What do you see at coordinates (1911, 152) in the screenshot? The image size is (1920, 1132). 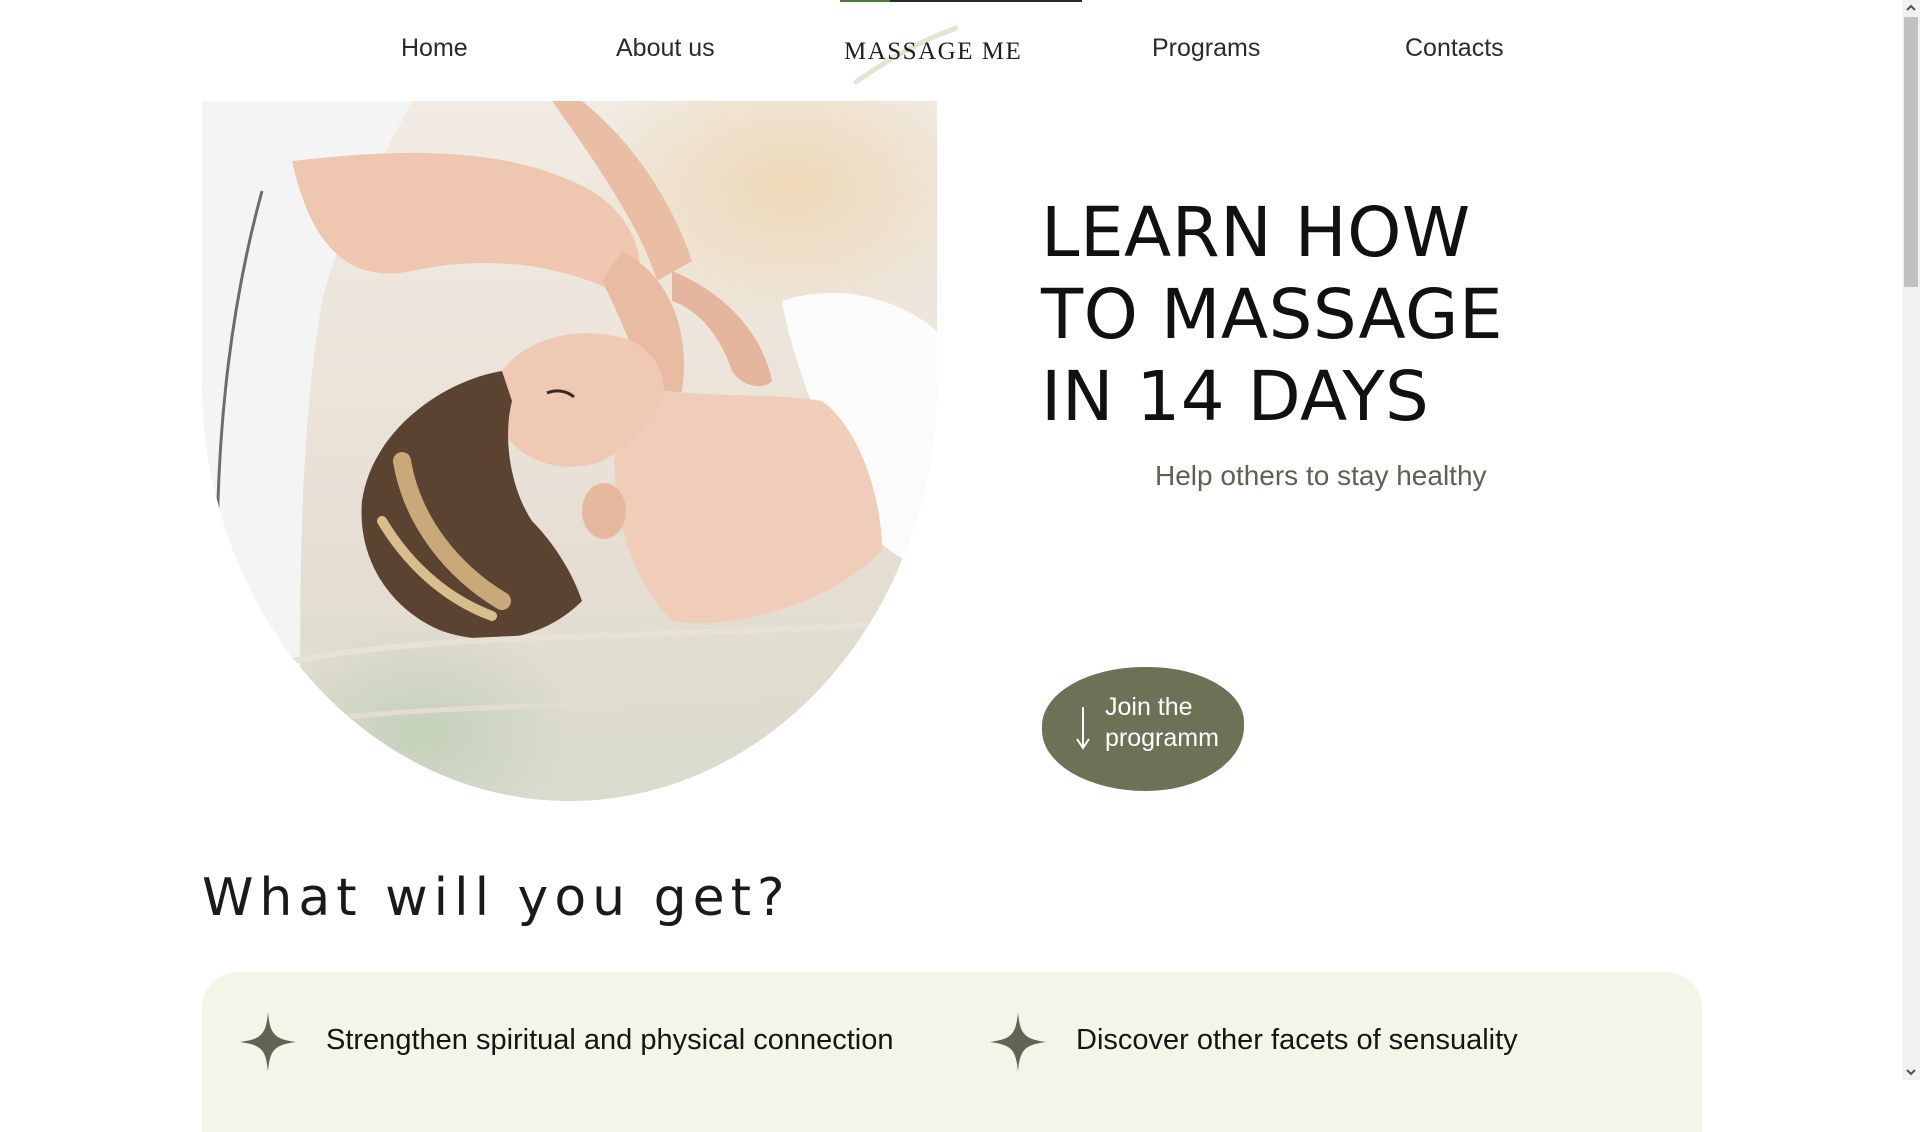 I see `scrollbar-thumb` at bounding box center [1911, 152].